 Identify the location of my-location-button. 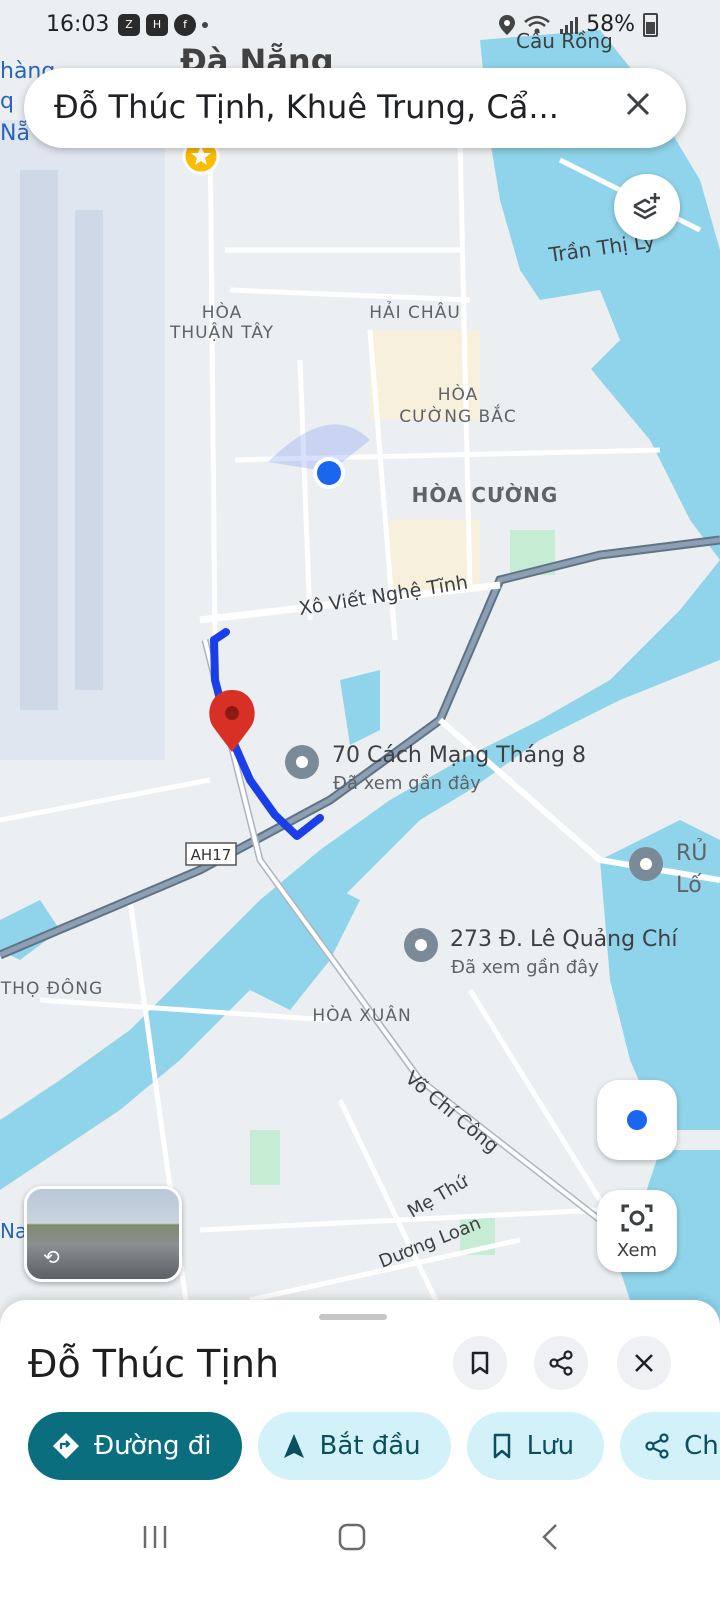
(637, 1120).